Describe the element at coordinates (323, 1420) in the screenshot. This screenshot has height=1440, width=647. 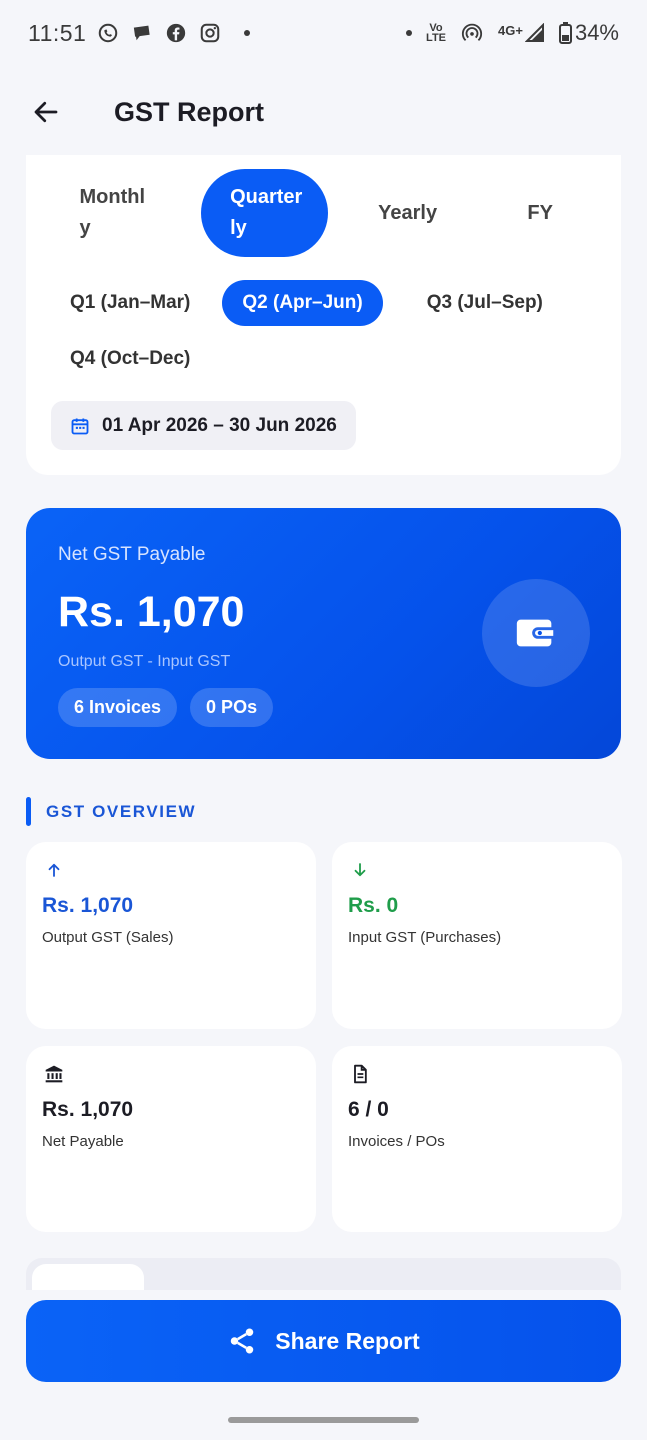
I see `home-indicator` at that location.